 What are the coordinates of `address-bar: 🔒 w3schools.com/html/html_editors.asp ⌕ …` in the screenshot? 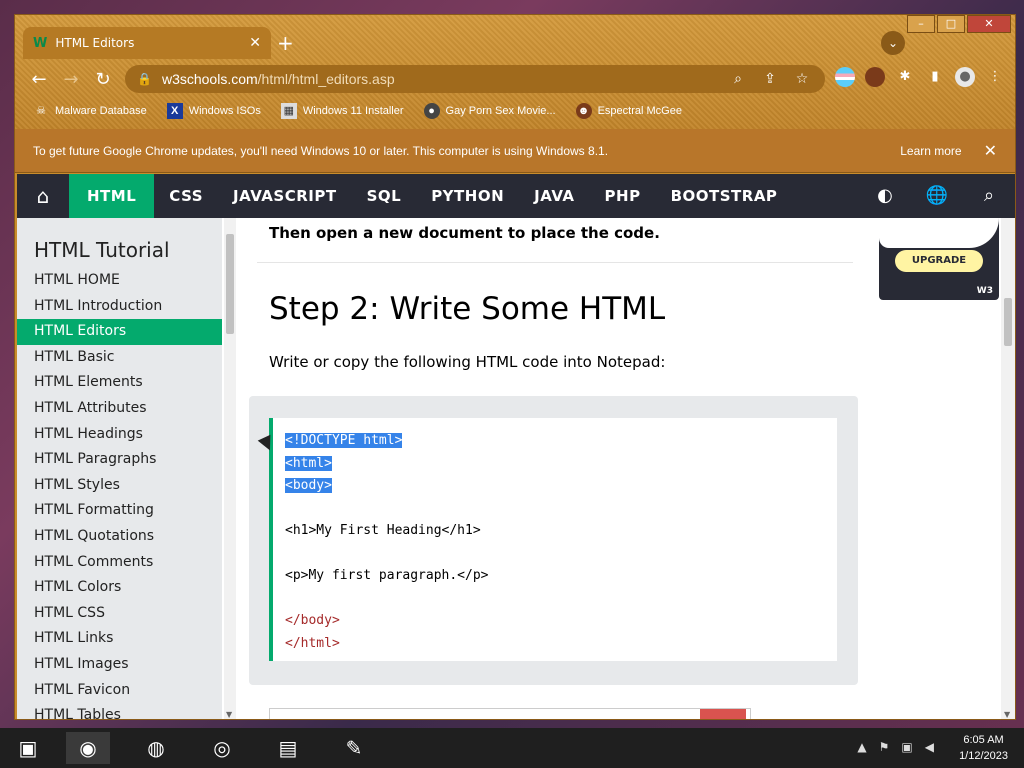 It's located at (475, 79).